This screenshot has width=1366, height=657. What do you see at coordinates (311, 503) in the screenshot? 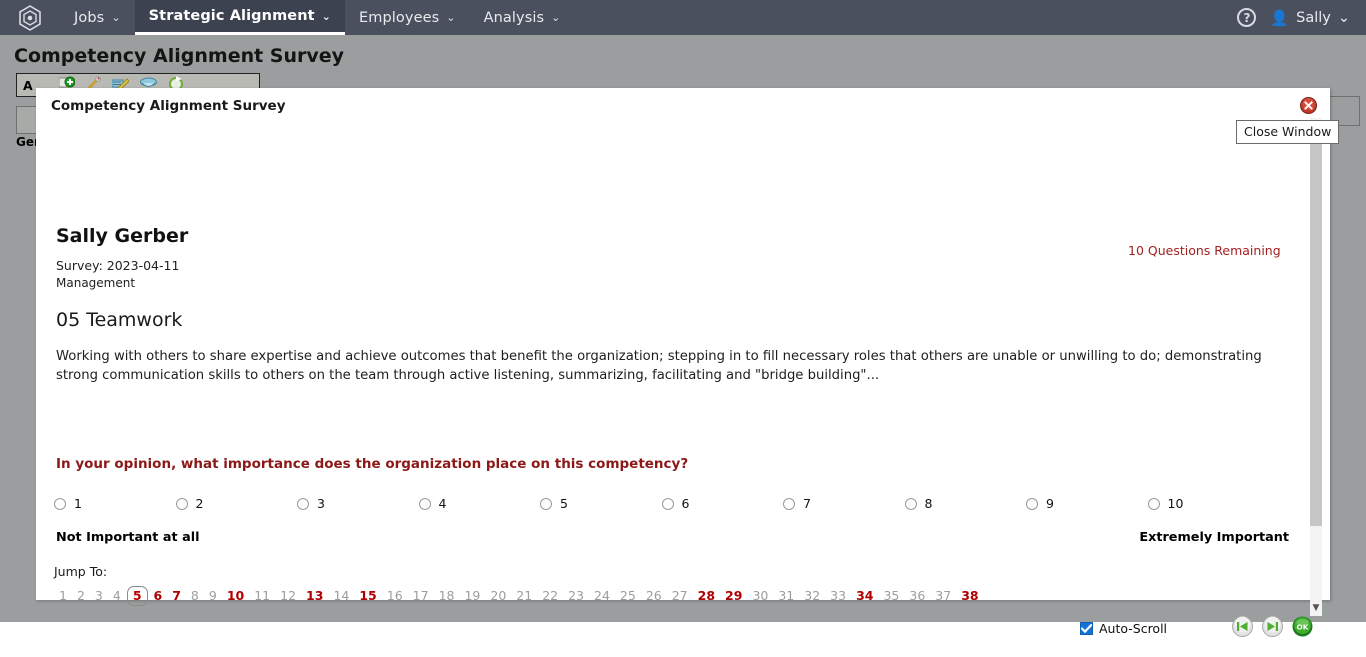
I see `rating-option-3: 3` at bounding box center [311, 503].